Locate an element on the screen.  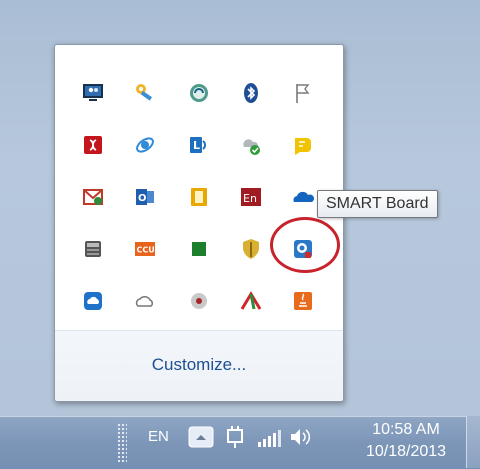
ie-icon is located at coordinates (145, 145).